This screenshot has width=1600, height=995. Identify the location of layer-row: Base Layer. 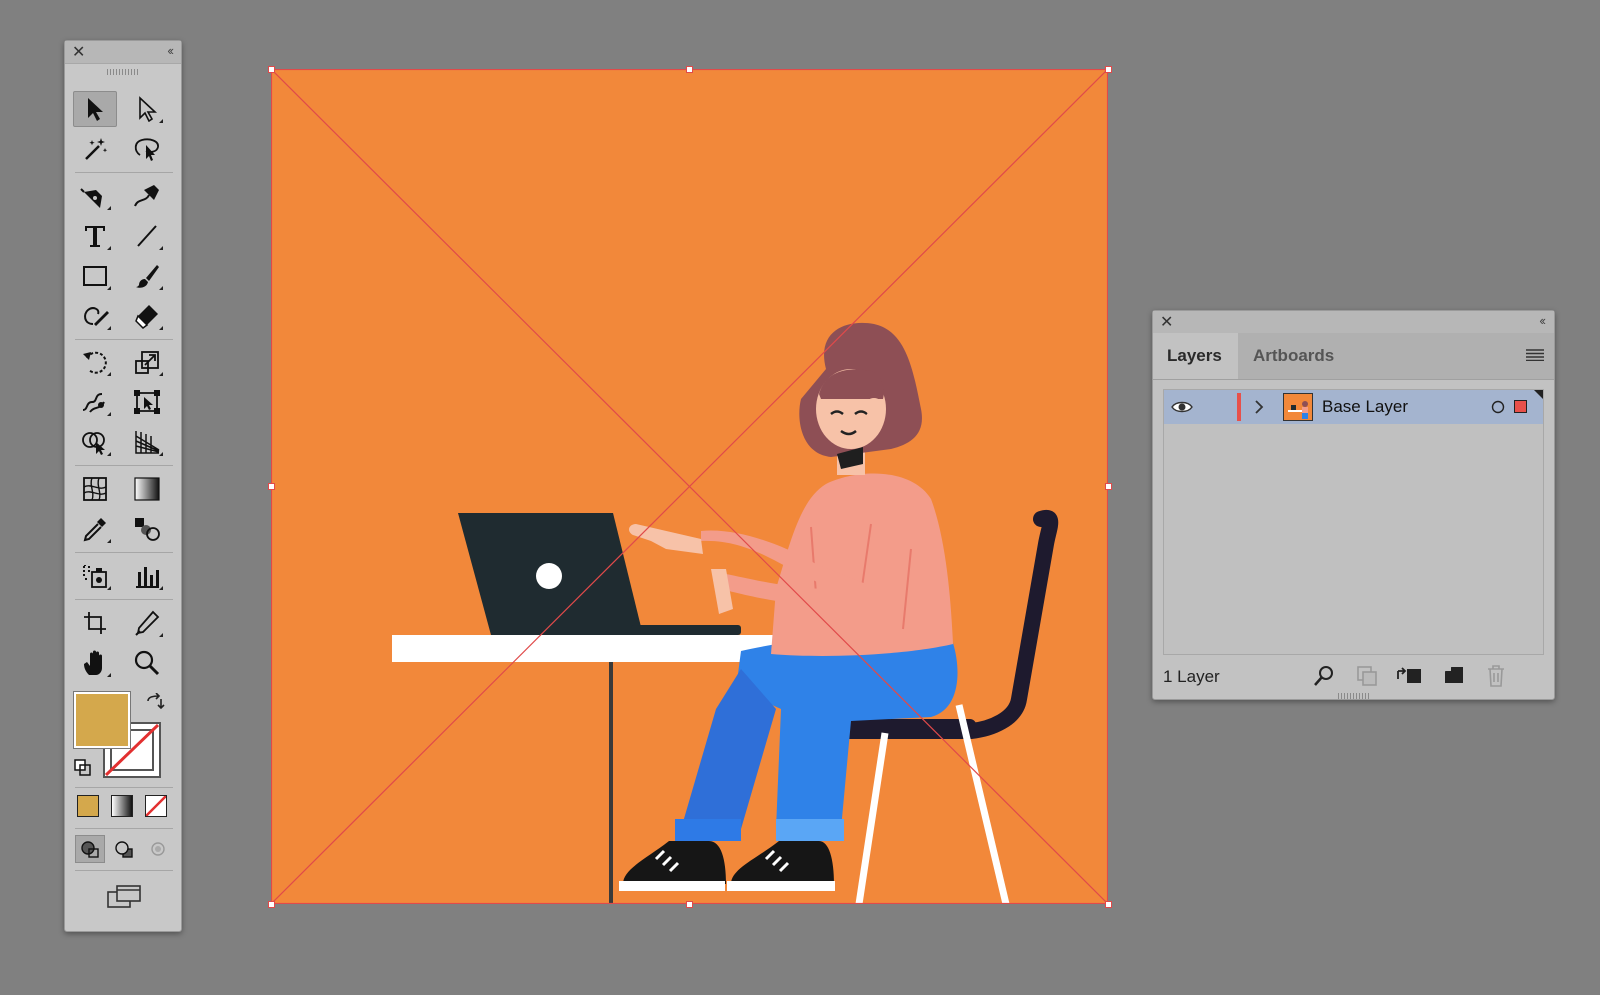
(1353, 407).